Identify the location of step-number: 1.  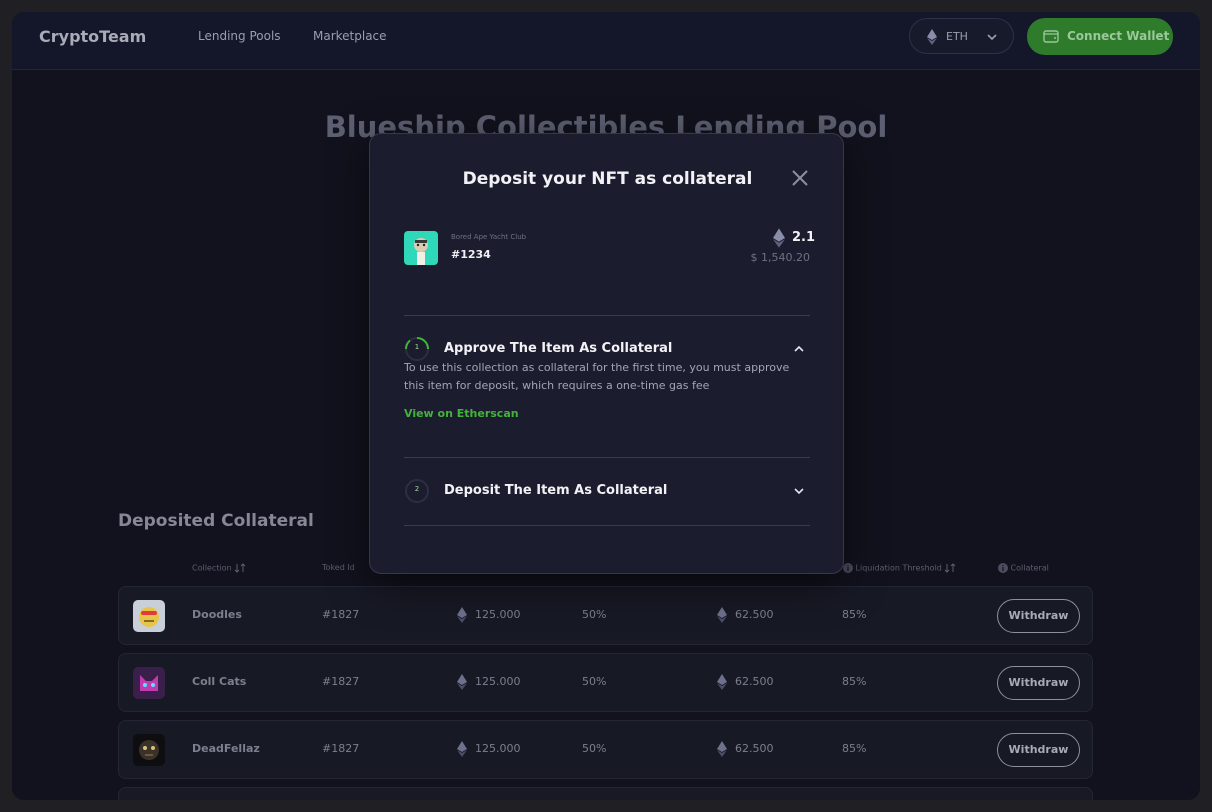
(417, 347).